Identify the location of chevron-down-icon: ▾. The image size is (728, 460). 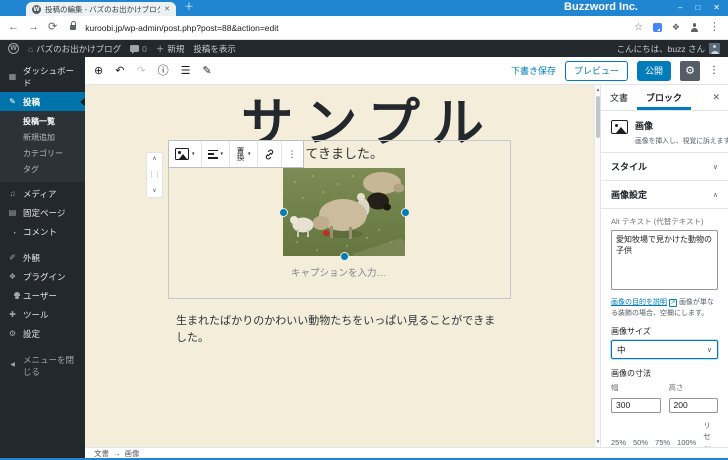
(222, 154).